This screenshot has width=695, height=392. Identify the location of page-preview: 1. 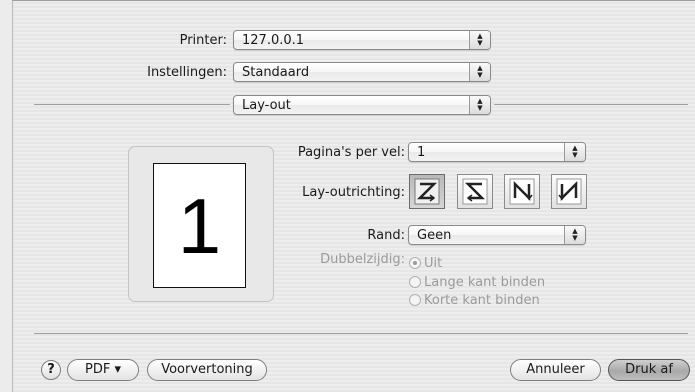
(199, 225).